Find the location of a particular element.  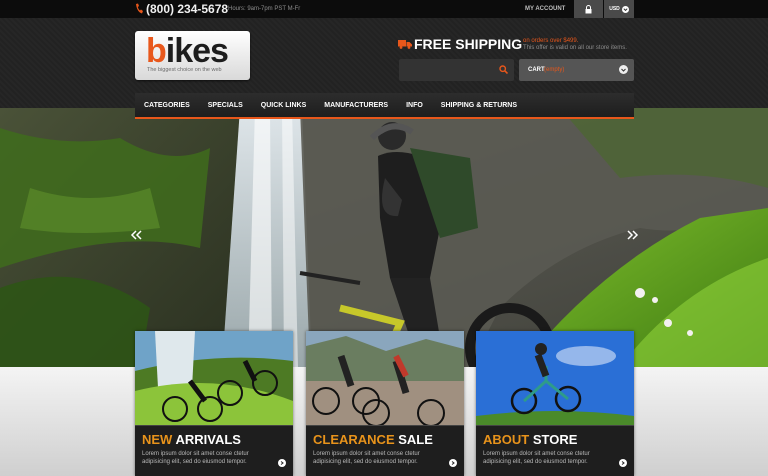

cart-status: (empty) is located at coordinates (554, 70).